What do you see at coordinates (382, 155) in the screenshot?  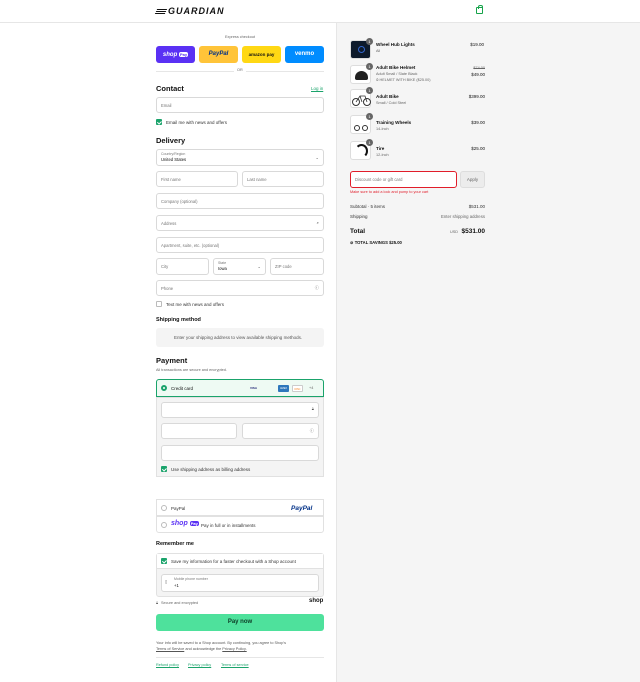 I see `item-variant: 12-Inch` at bounding box center [382, 155].